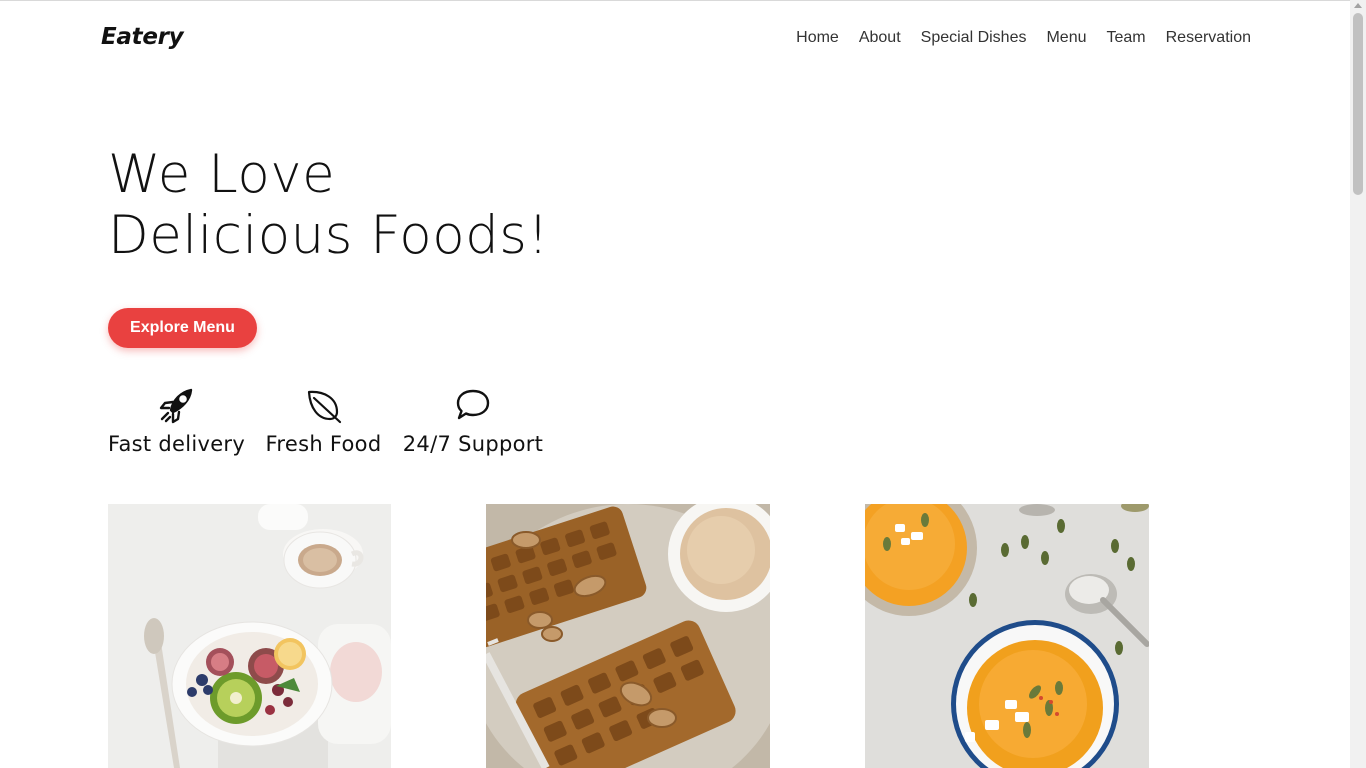  Describe the element at coordinates (176, 405) in the screenshot. I see `rocket-icon` at that location.